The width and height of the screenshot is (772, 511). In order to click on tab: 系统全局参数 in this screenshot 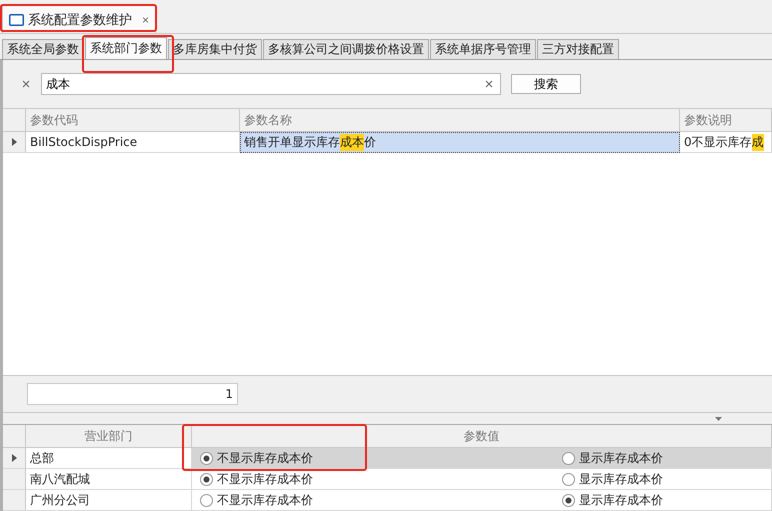, I will do `click(43, 49)`.